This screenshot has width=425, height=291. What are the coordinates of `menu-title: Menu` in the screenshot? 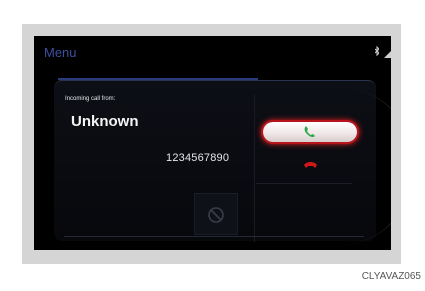 It's located at (60, 52).